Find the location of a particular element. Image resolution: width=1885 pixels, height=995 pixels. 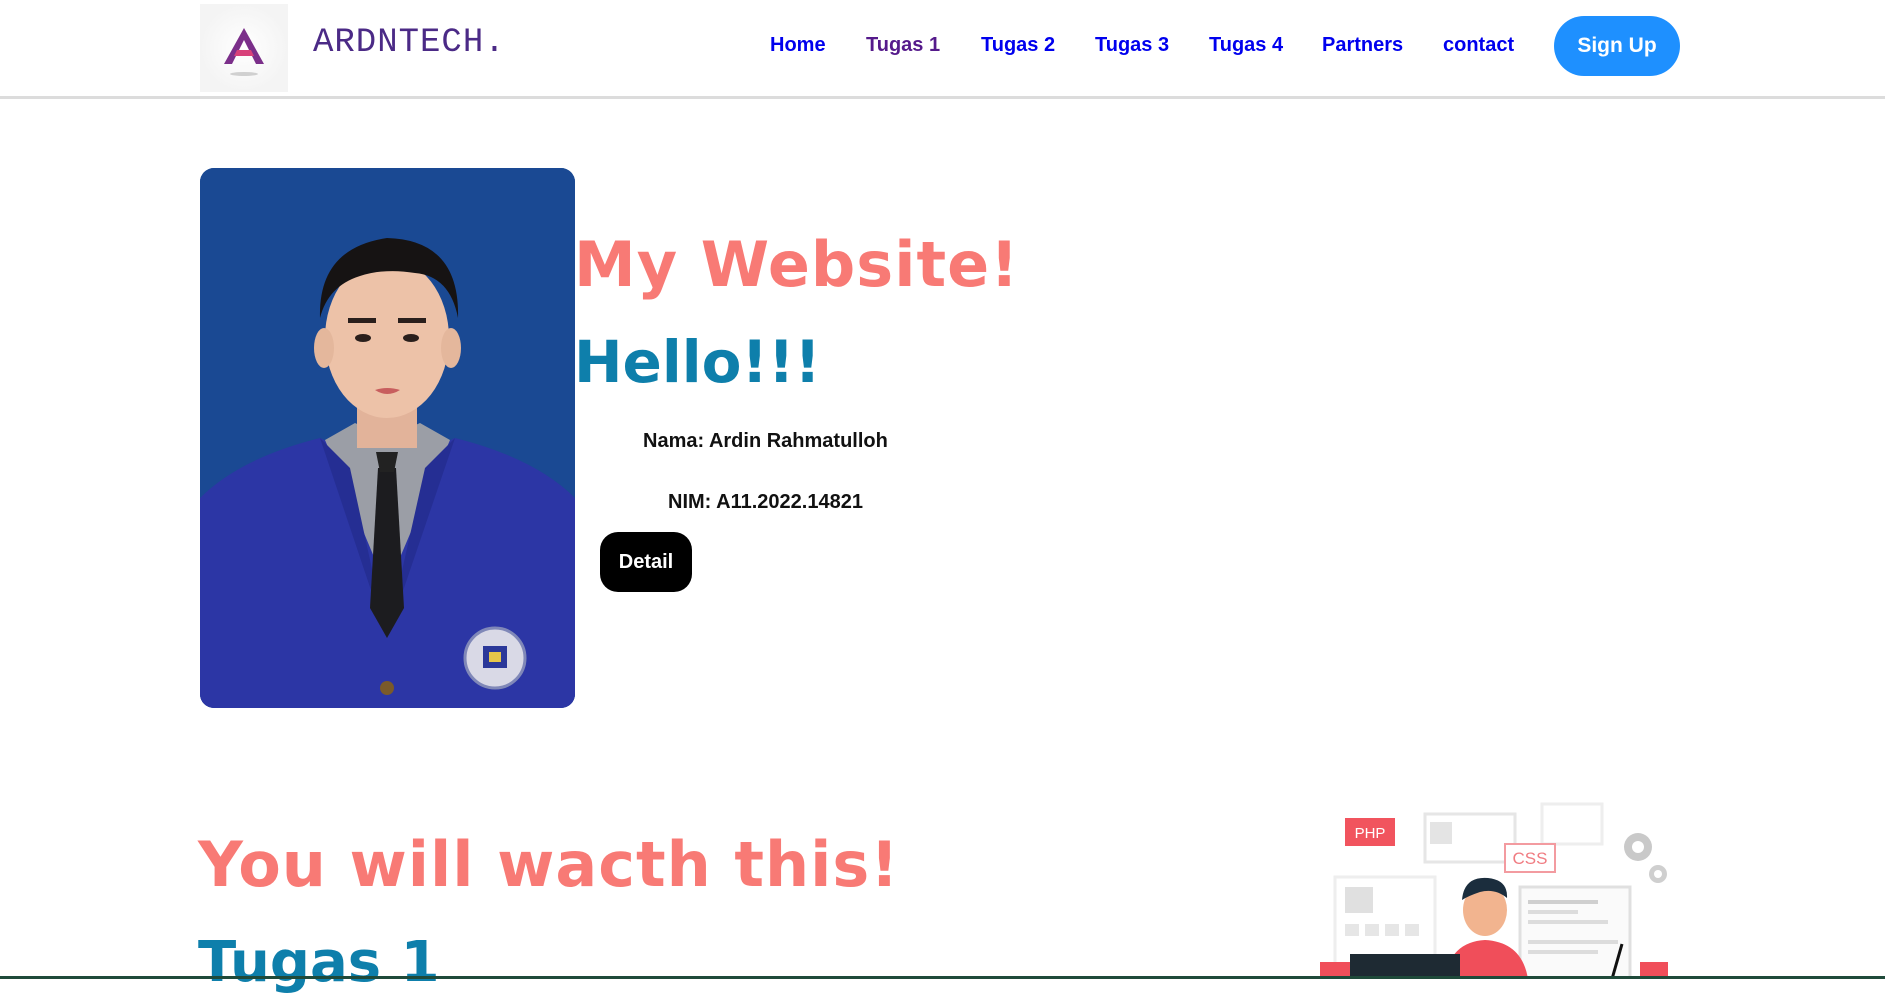

developer-illustration: PHP CSS is located at coordinates (1500, 886).